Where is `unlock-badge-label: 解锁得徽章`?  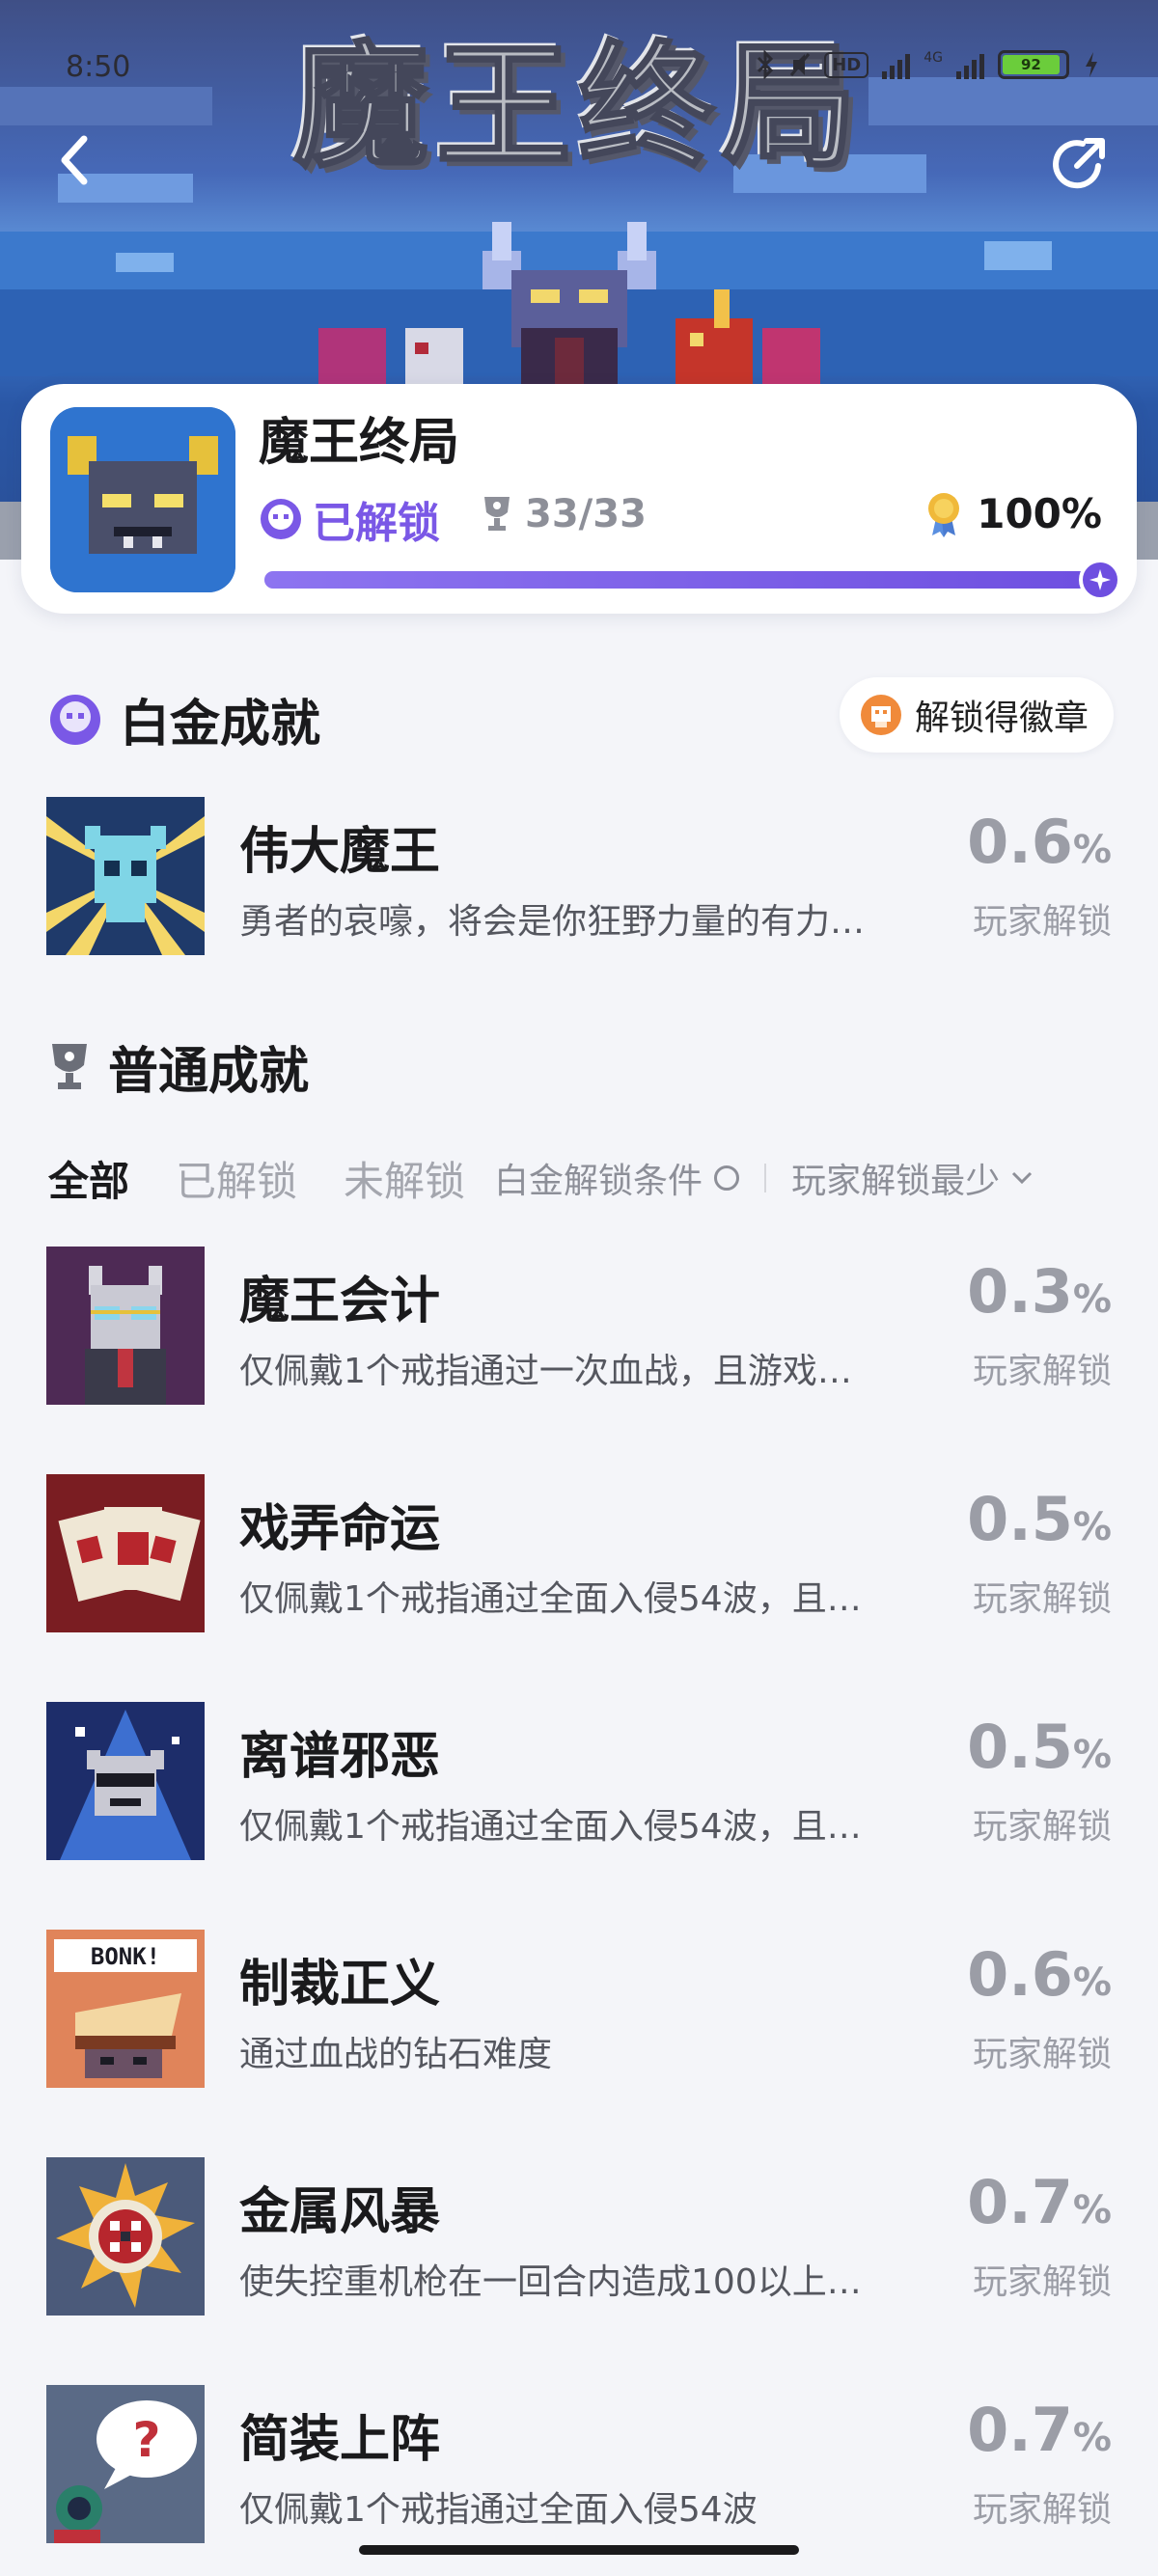 unlock-badge-label: 解锁得徽章 is located at coordinates (1001, 718).